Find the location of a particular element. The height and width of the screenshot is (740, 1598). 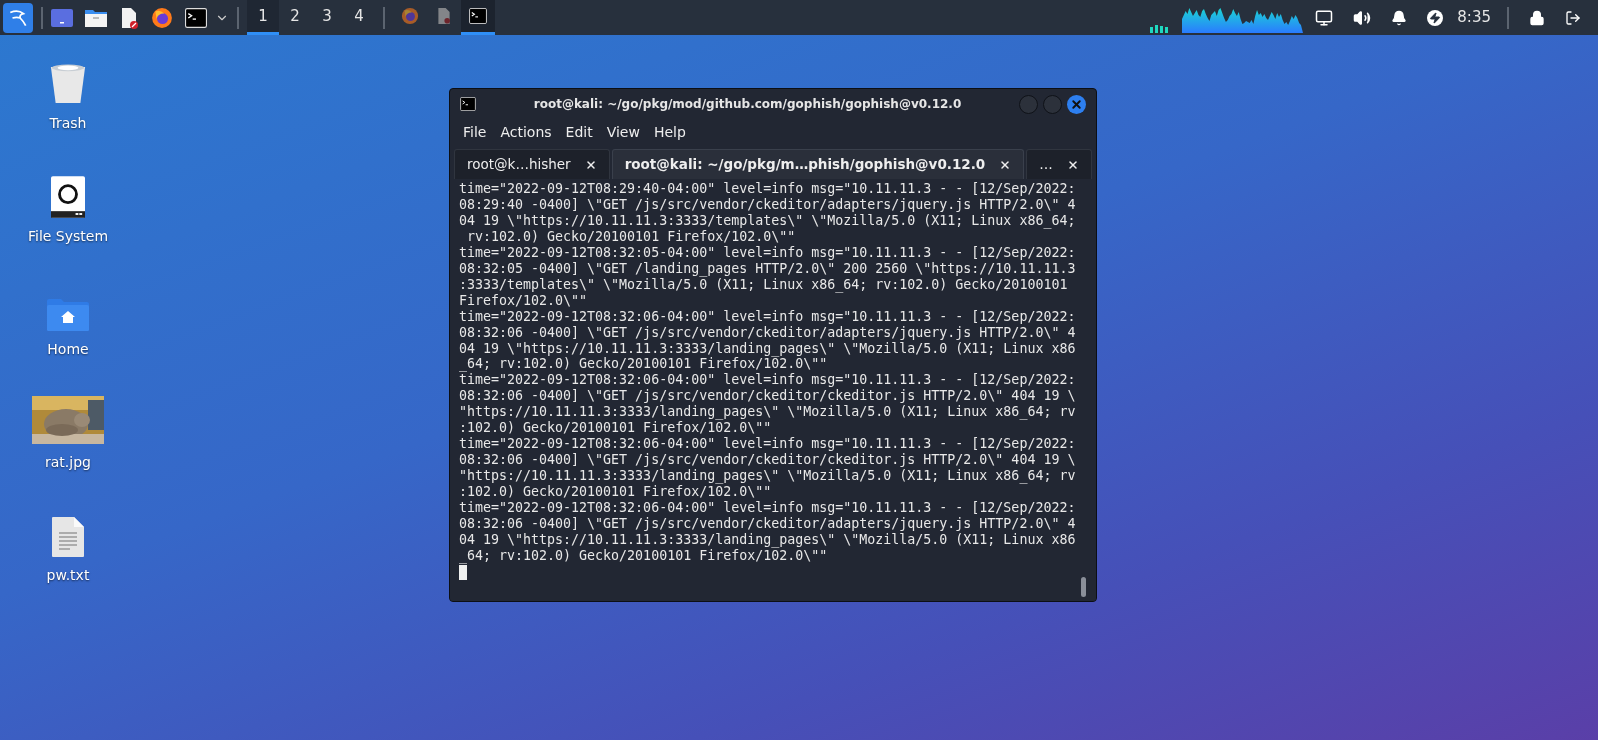

clock: 8:35 is located at coordinates (1474, 17).